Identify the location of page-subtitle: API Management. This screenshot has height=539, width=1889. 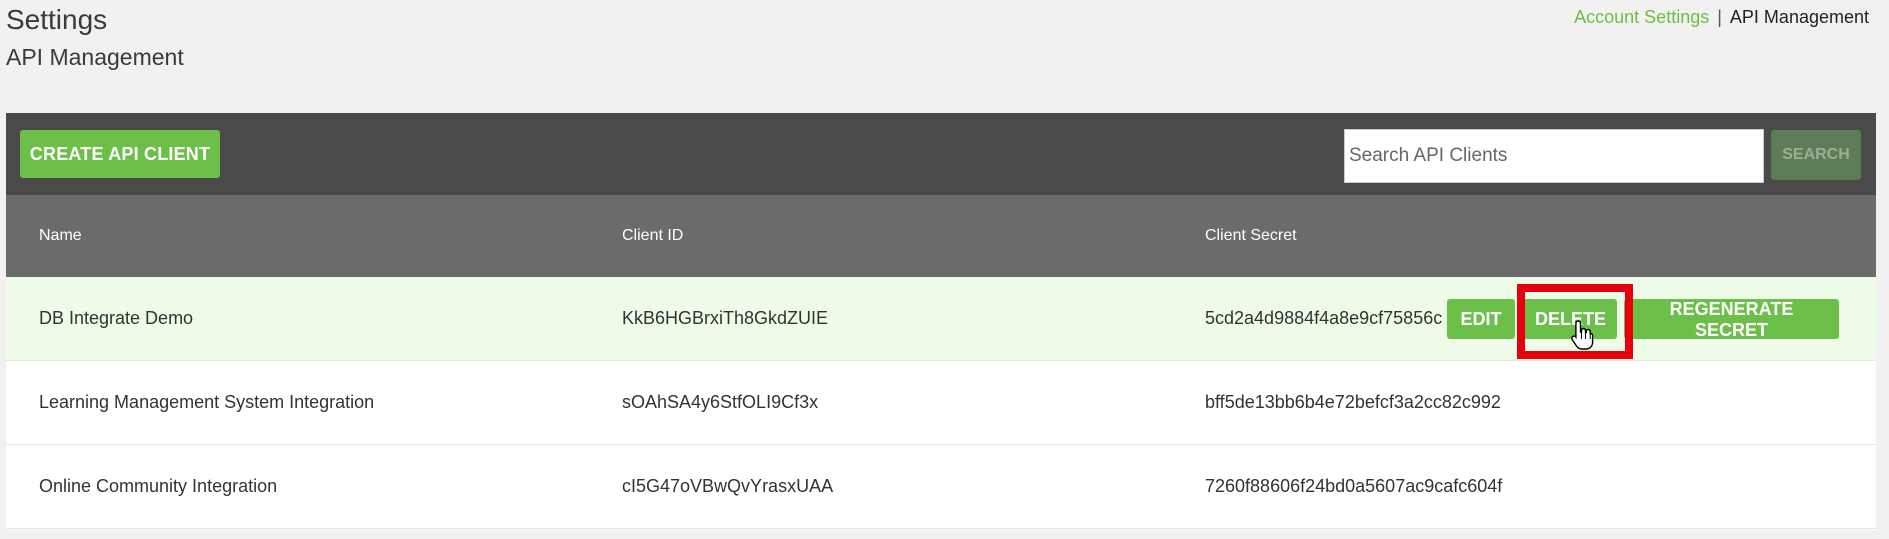
(95, 57).